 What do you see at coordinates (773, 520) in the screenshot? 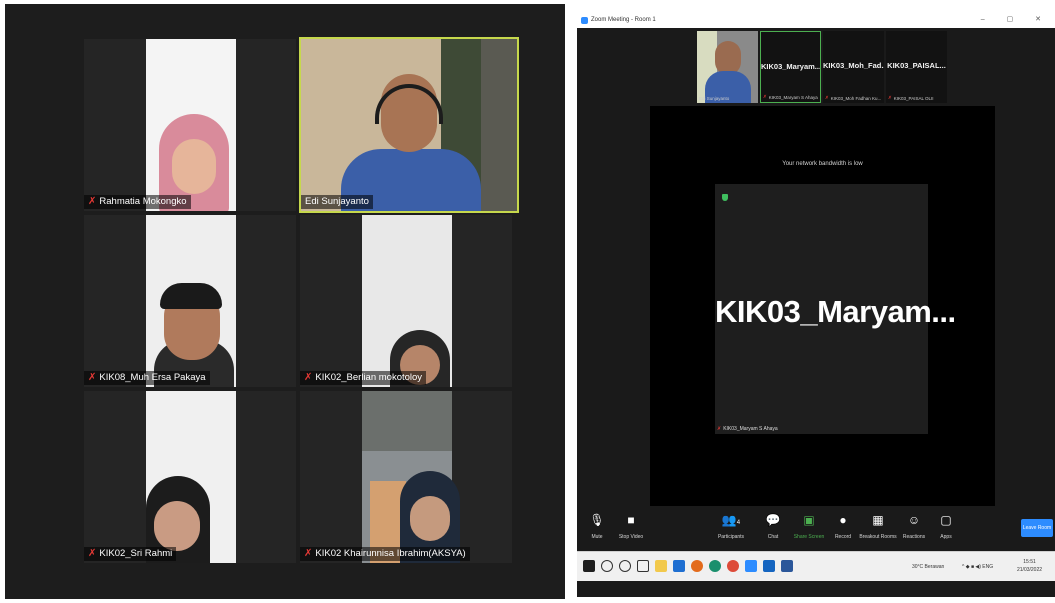
I see `chat-icon: 💬` at bounding box center [773, 520].